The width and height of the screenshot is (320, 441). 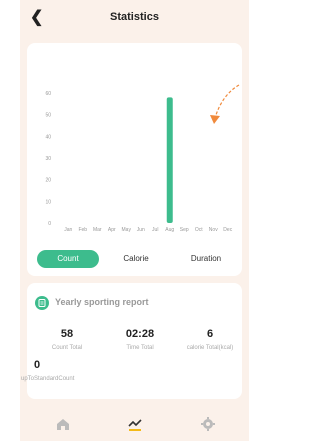 What do you see at coordinates (68, 230) in the screenshot?
I see `x-tick-label: Jan` at bounding box center [68, 230].